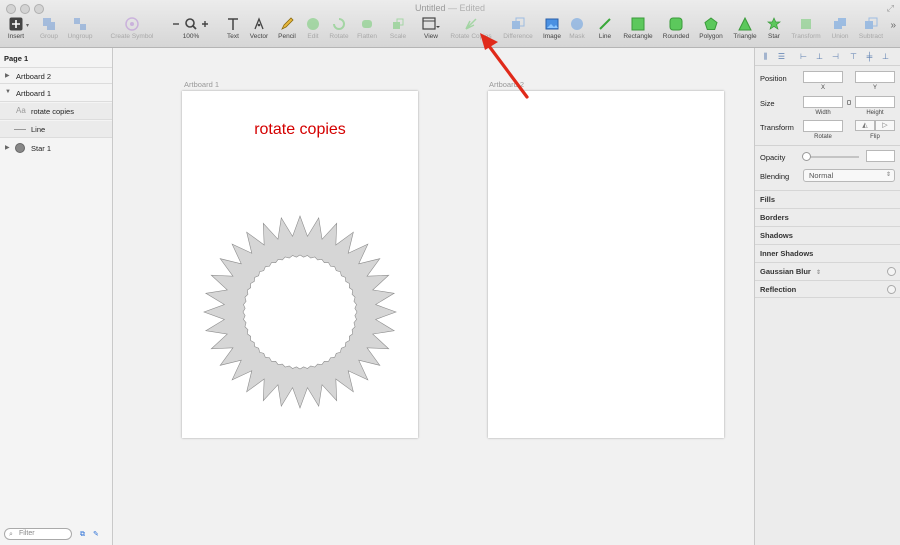 This screenshot has height=545, width=900. I want to click on align-right-icon: ⊣, so click(835, 56).